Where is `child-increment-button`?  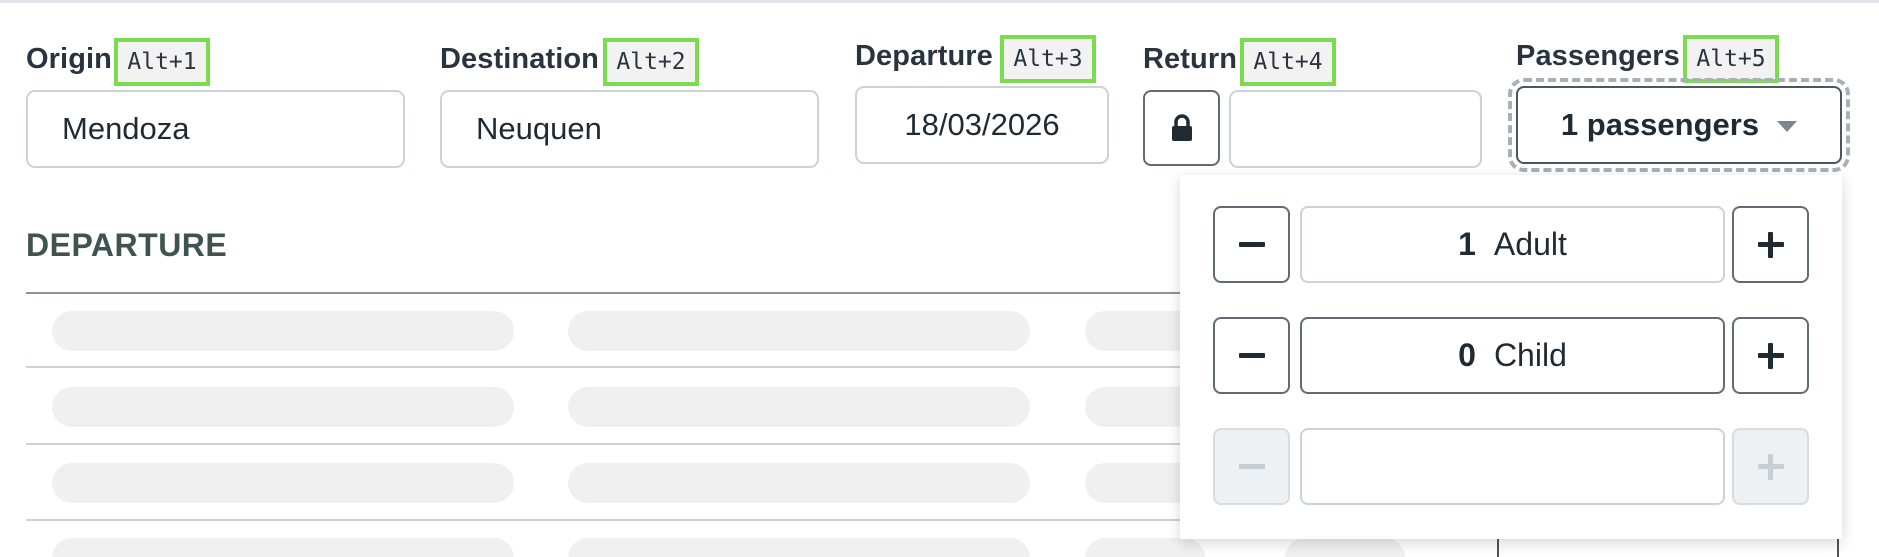 child-increment-button is located at coordinates (1770, 355).